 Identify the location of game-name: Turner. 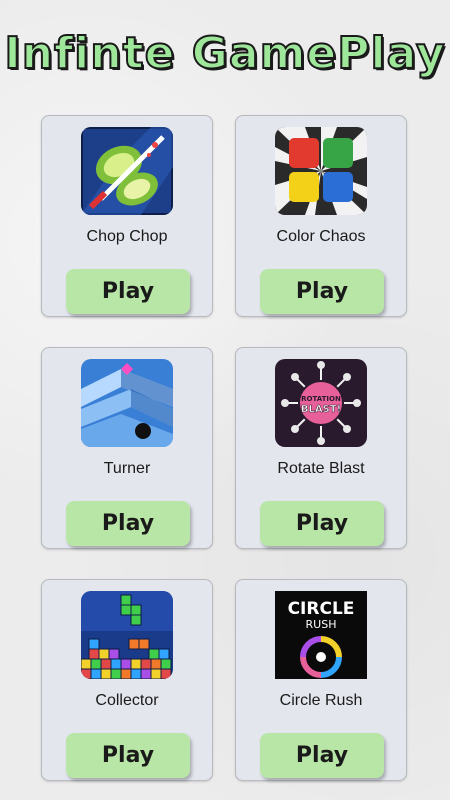
(127, 468).